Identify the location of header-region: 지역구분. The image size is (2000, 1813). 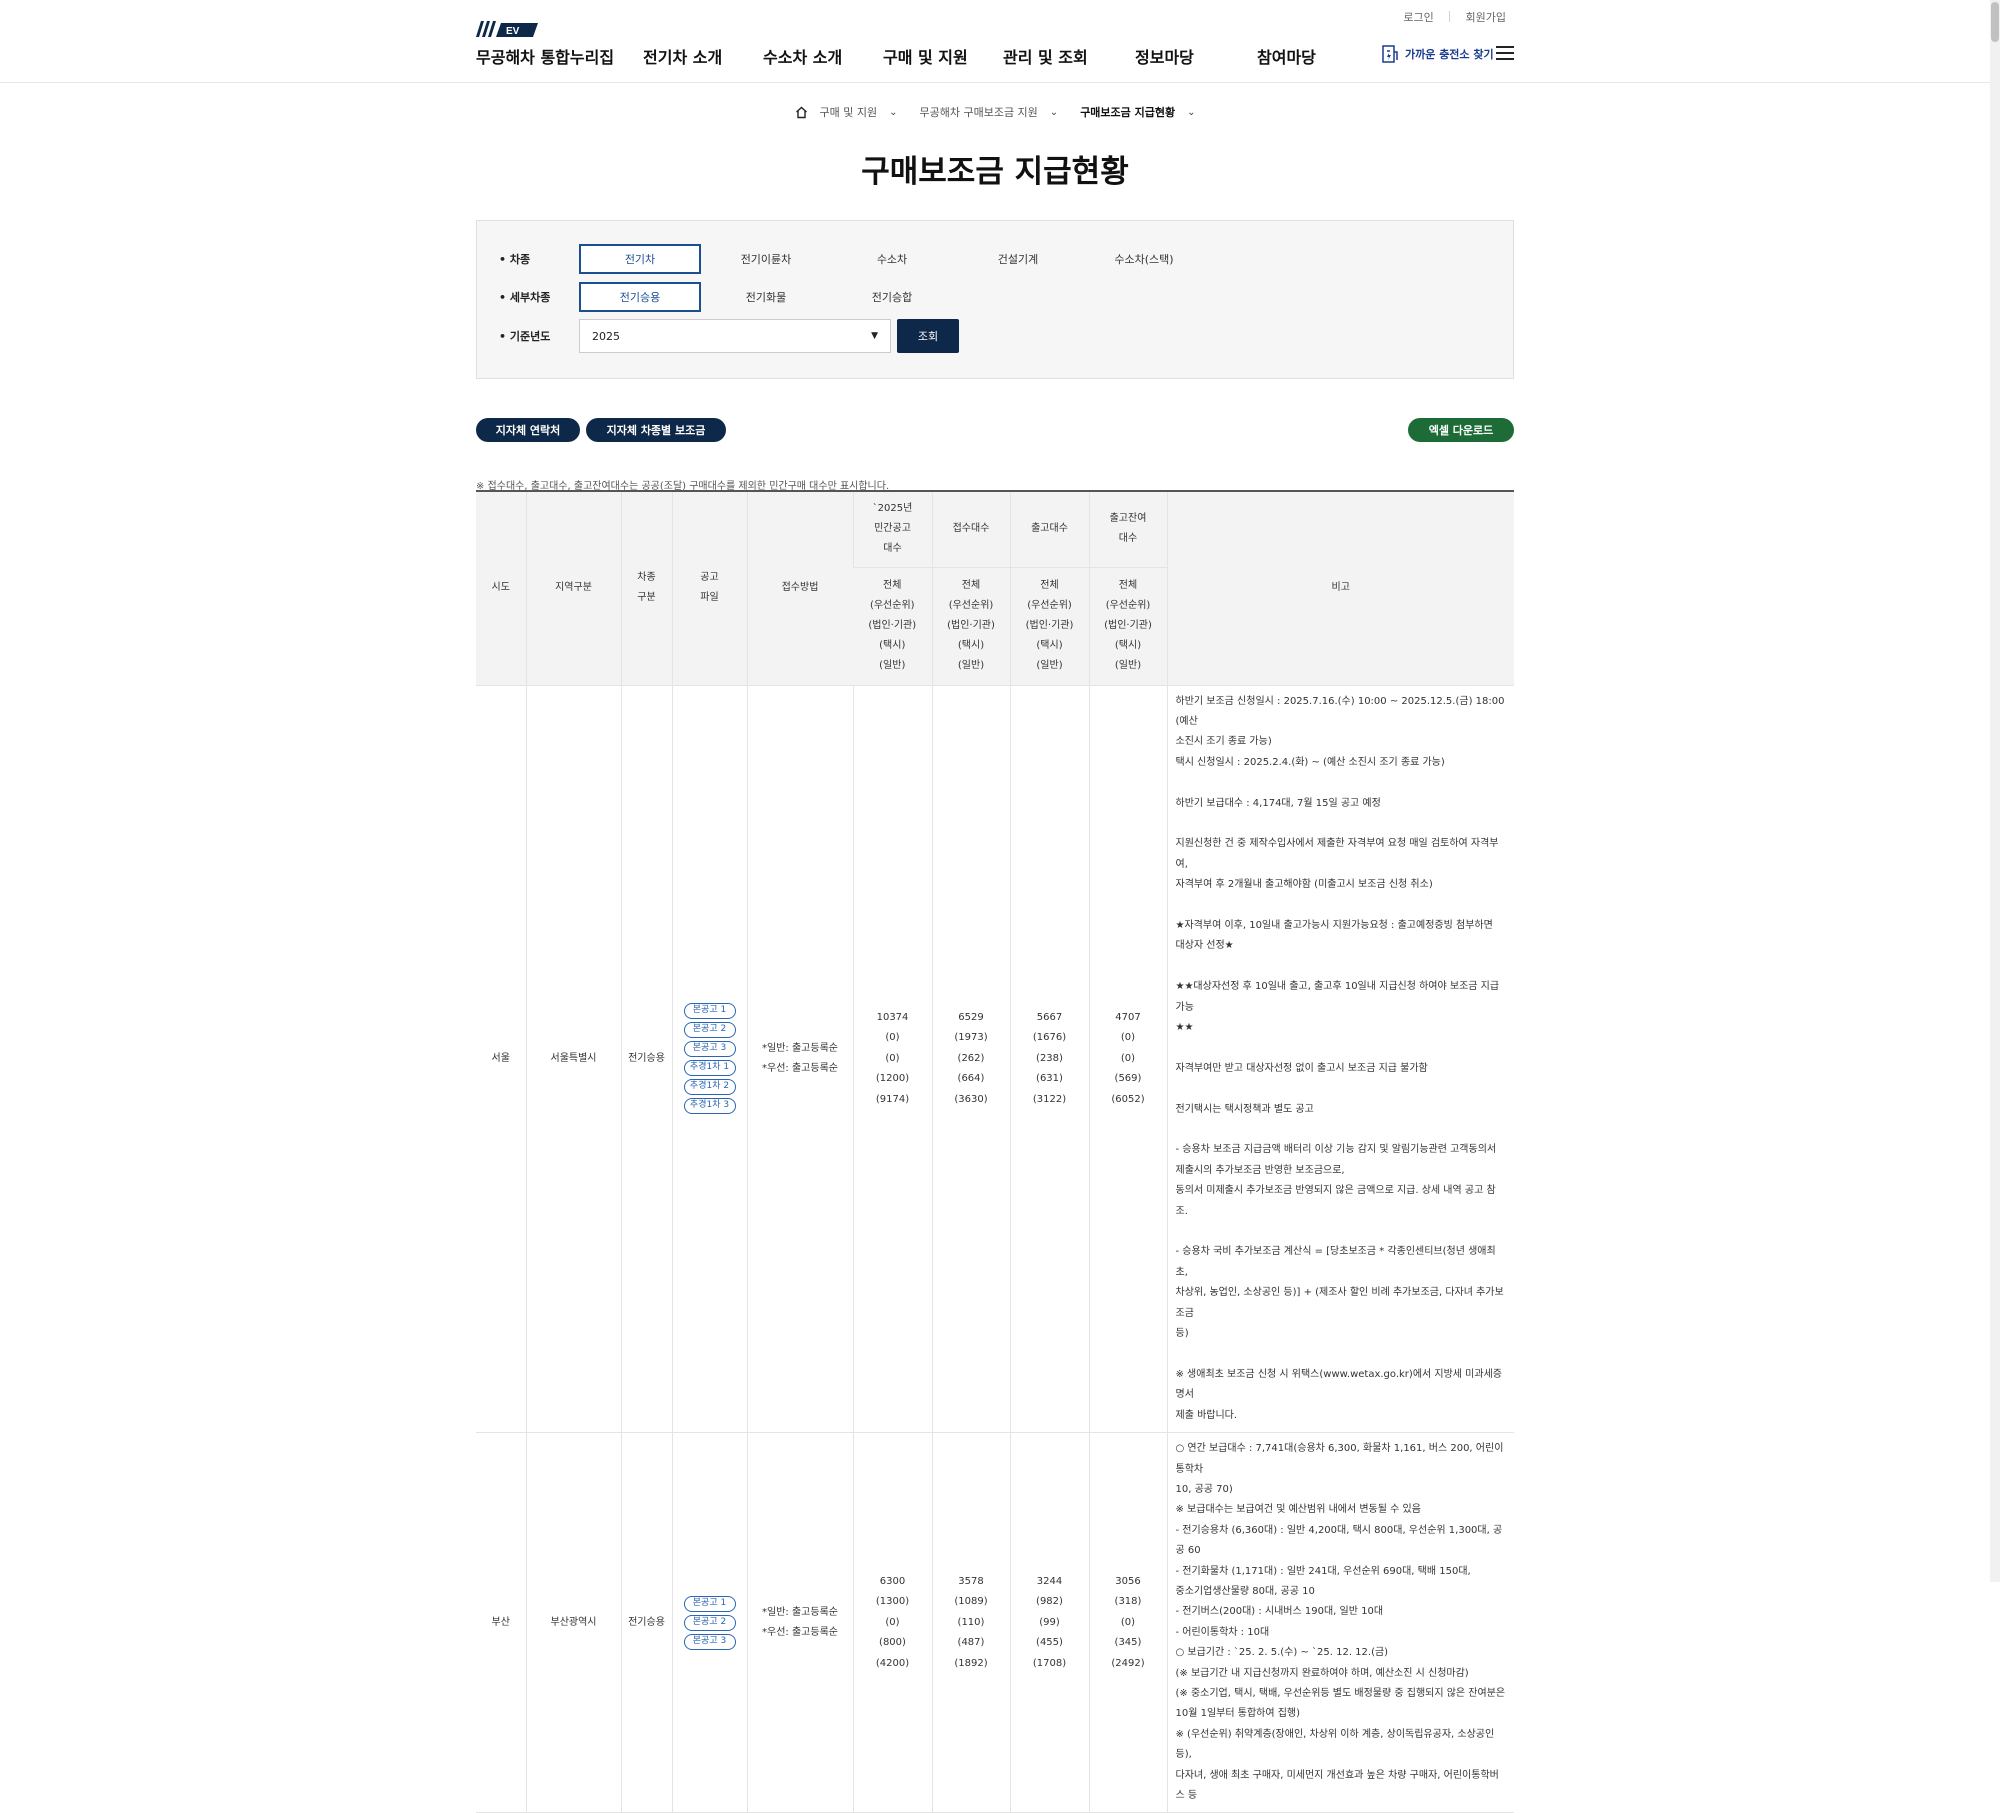
(573, 588).